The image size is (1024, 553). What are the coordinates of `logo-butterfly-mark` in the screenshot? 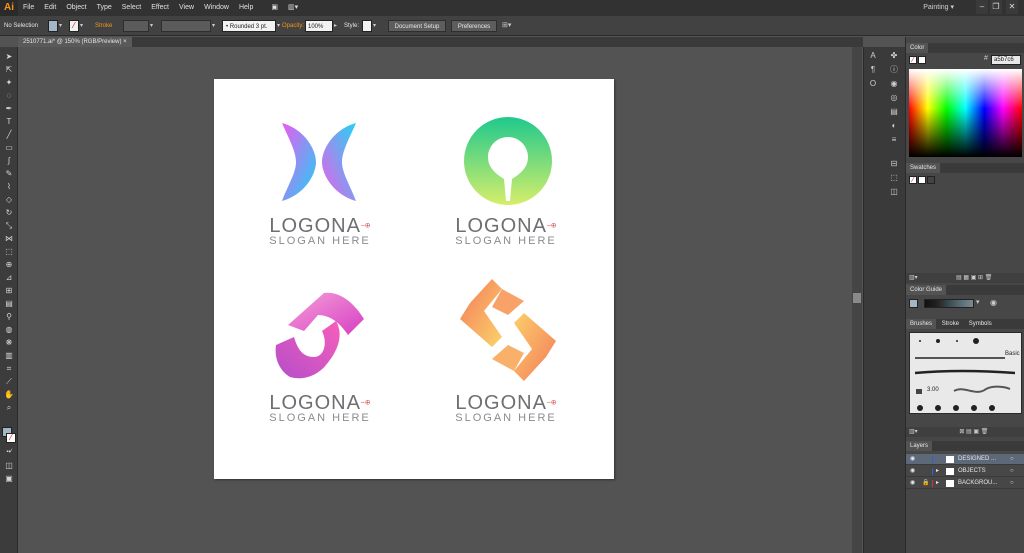 It's located at (319, 162).